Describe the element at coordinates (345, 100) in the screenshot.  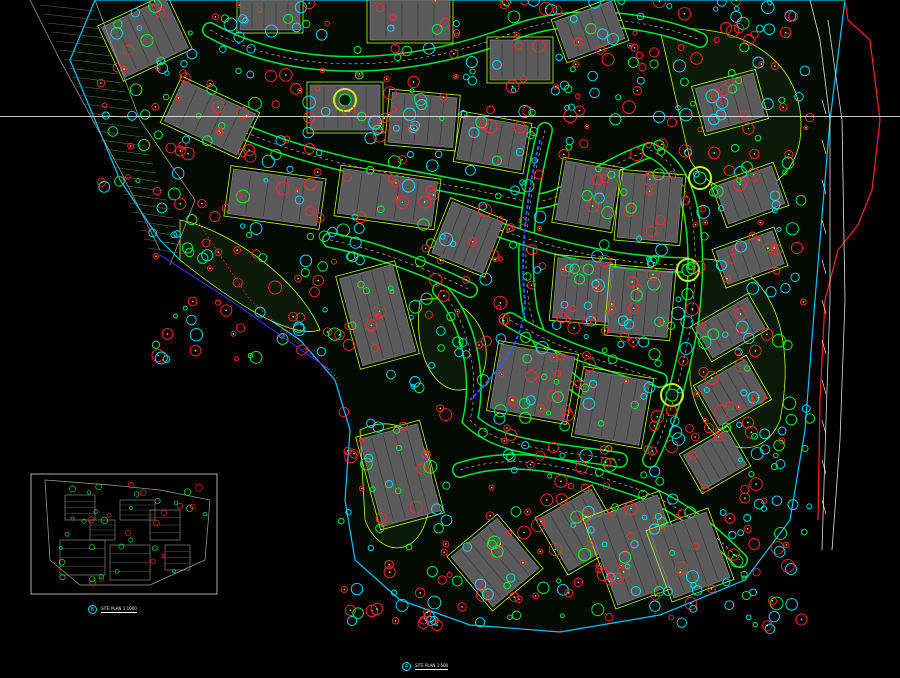
I see `roundabout-island` at that location.